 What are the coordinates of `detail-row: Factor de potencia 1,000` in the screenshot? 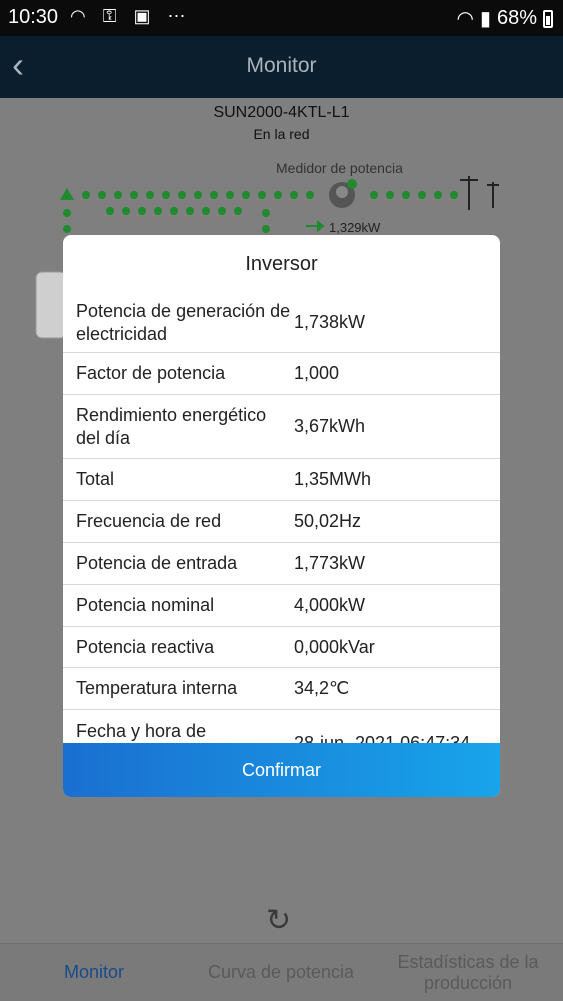 It's located at (281, 374).